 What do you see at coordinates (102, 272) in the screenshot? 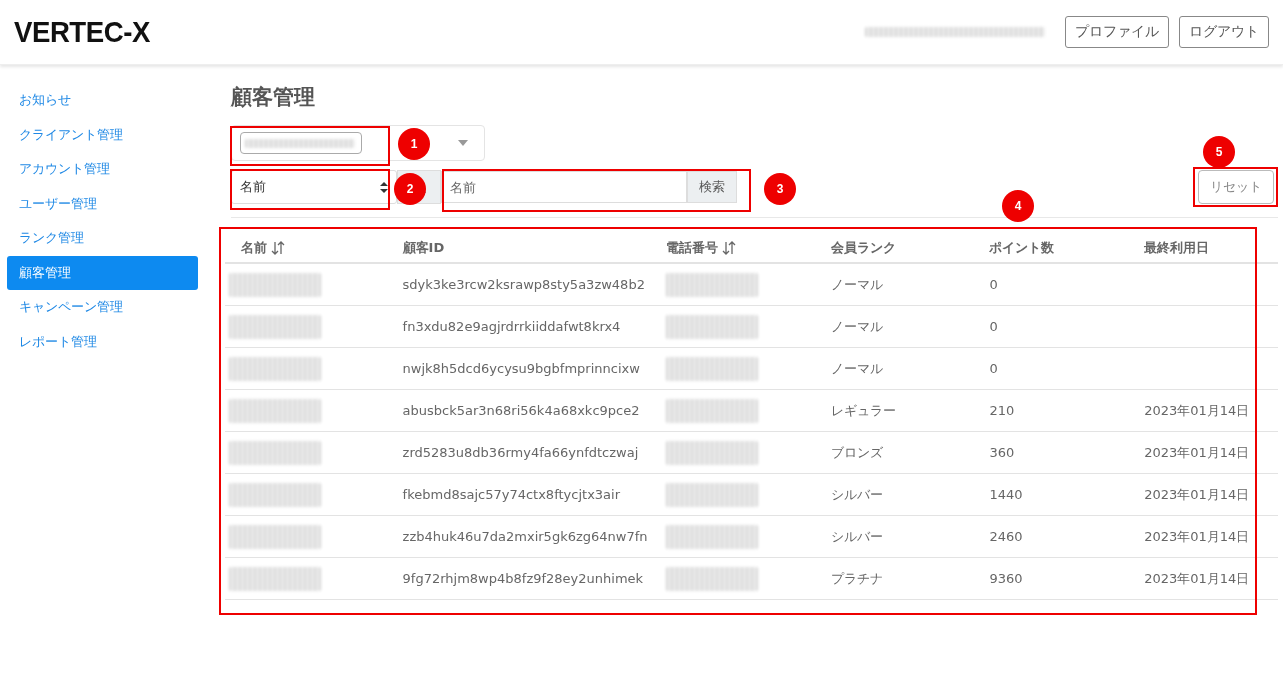
I see `sidebar-item: 顧客管理` at bounding box center [102, 272].